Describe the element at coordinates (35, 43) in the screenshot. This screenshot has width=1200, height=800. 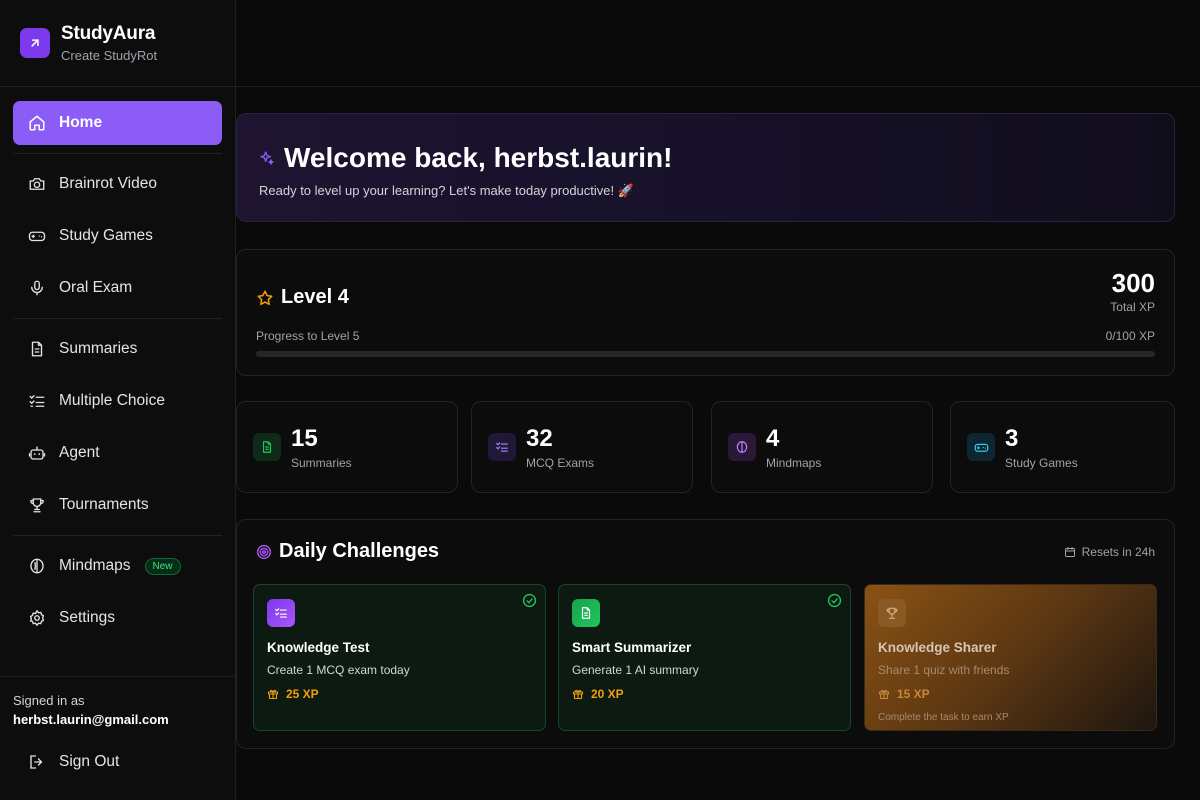
I see `arrow-up-right-icon` at that location.